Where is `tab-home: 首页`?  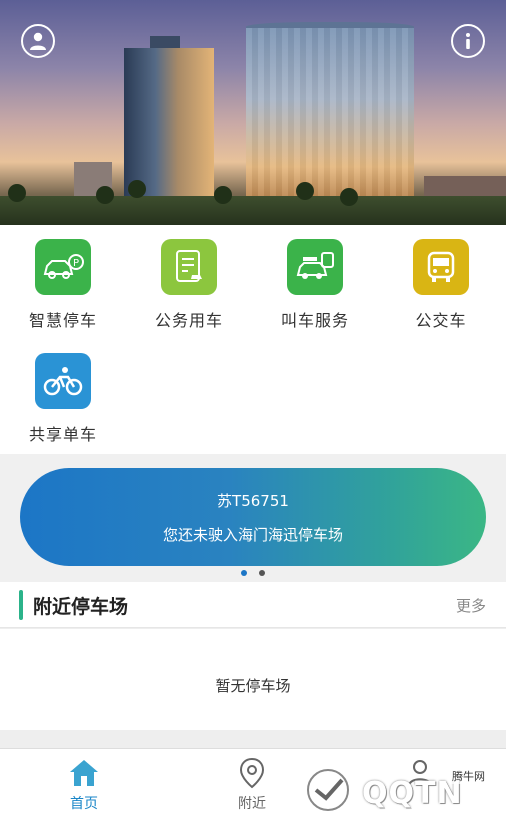 tab-home: 首页 is located at coordinates (84, 784).